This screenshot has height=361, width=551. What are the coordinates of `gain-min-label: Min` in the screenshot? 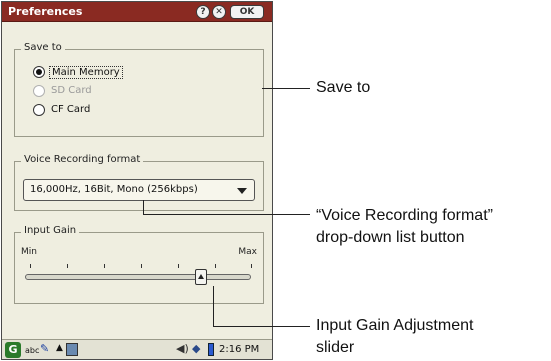 It's located at (29, 252).